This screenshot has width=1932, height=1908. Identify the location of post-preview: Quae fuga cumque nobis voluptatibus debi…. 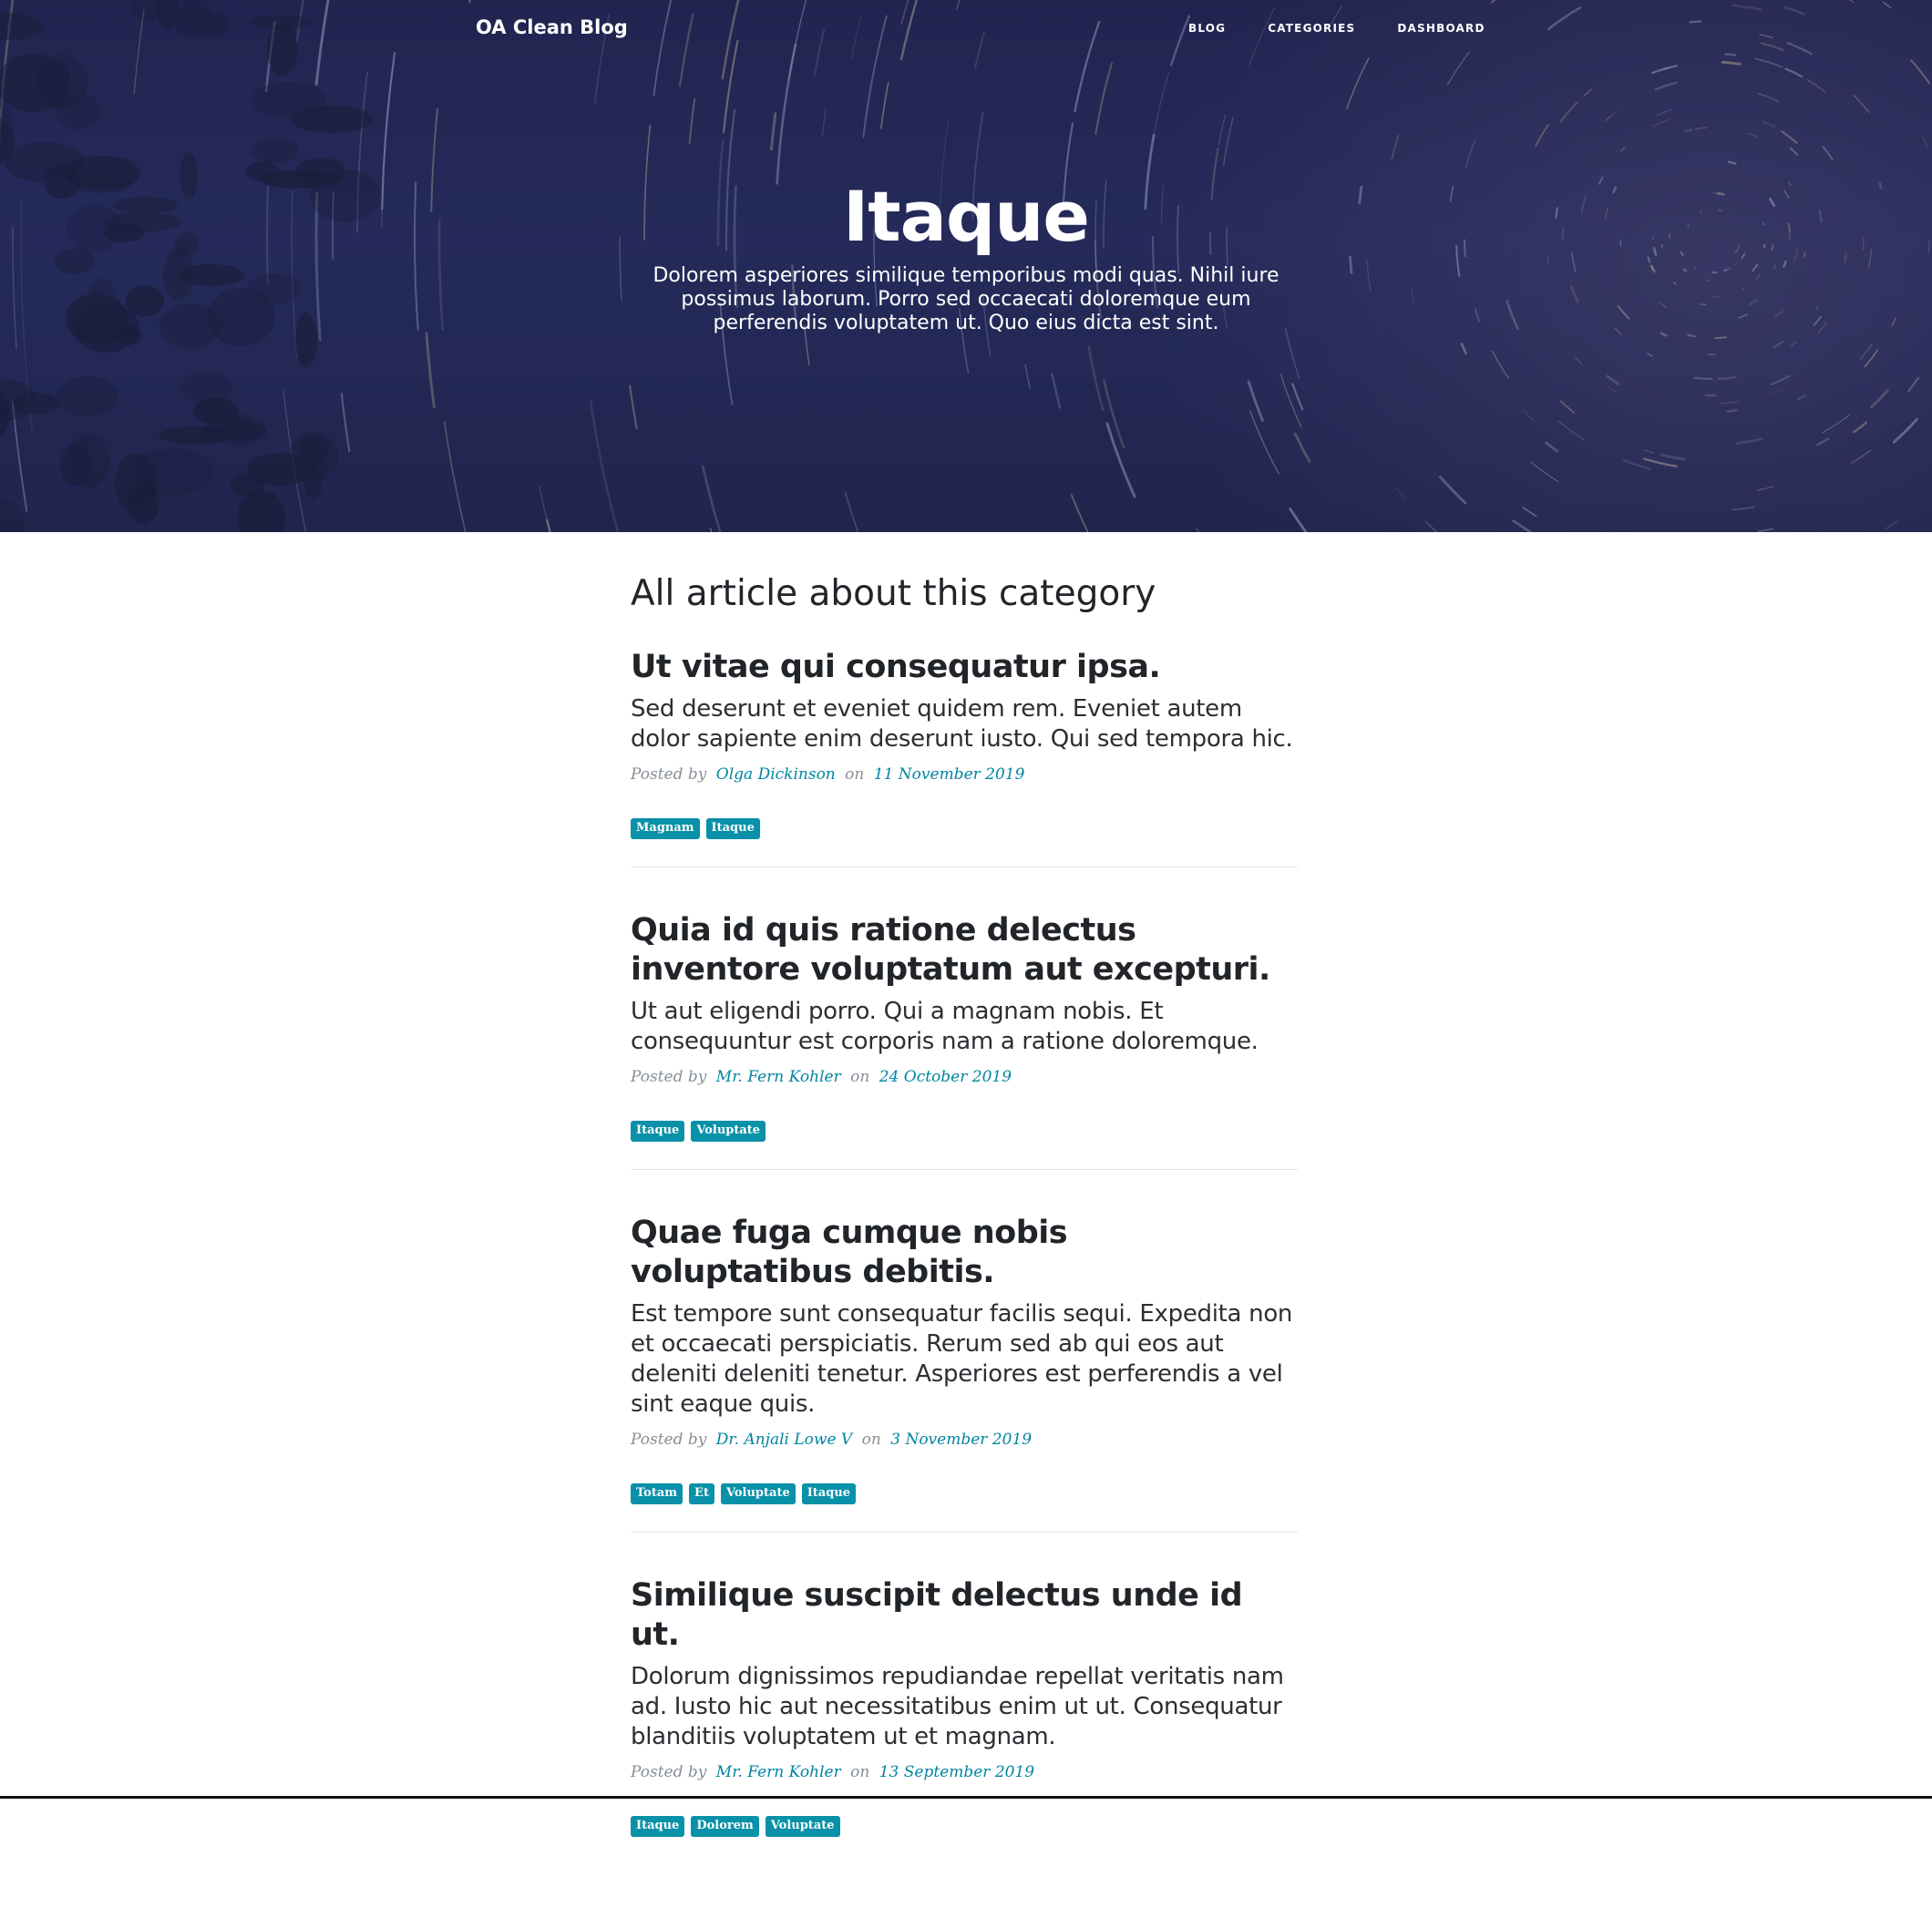
(964, 1373).